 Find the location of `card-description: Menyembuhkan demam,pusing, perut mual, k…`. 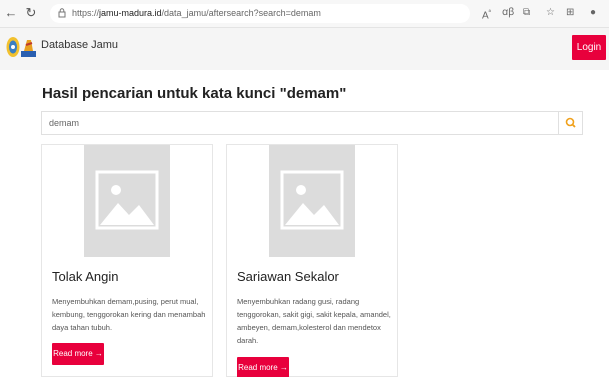

card-description: Menyembuhkan demam,pusing, perut mual, k… is located at coordinates (129, 314).